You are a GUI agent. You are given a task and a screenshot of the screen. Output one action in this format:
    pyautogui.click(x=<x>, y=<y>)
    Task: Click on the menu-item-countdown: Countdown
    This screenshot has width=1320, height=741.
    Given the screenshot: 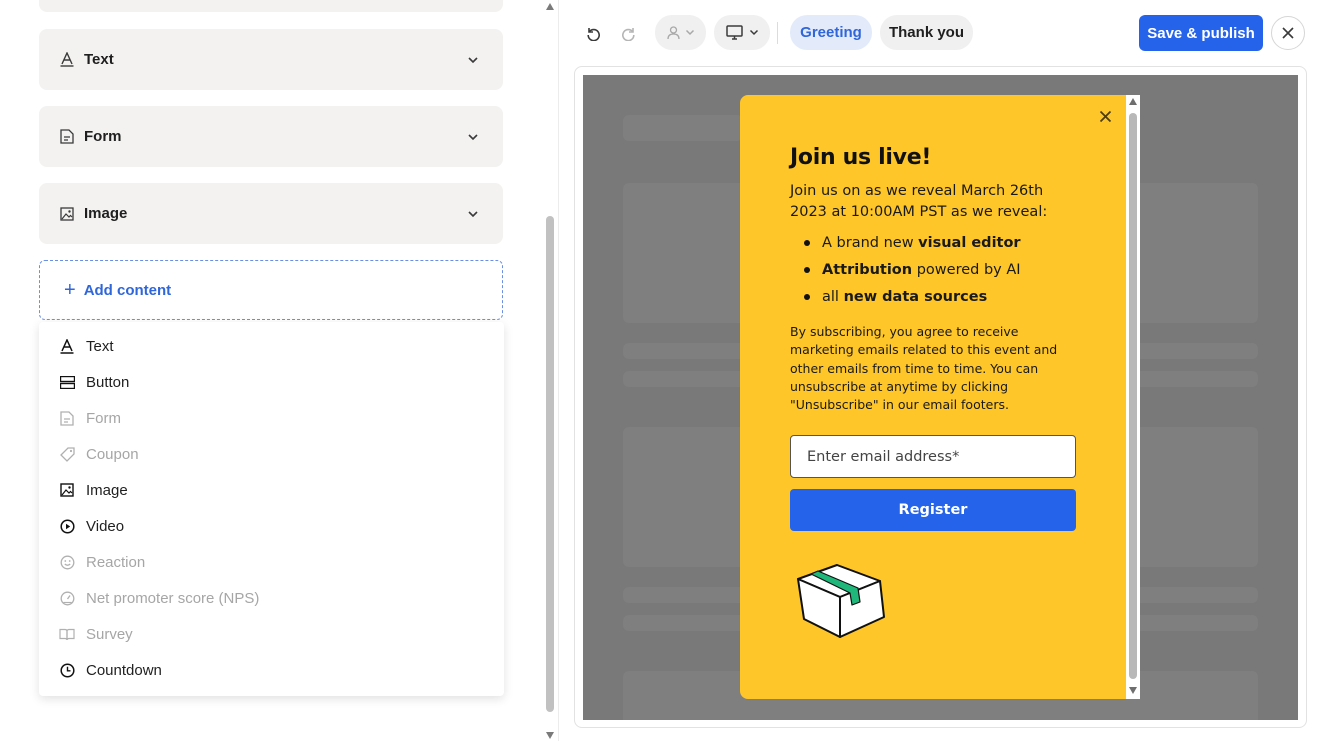 What is the action you would take?
    pyautogui.click(x=271, y=670)
    